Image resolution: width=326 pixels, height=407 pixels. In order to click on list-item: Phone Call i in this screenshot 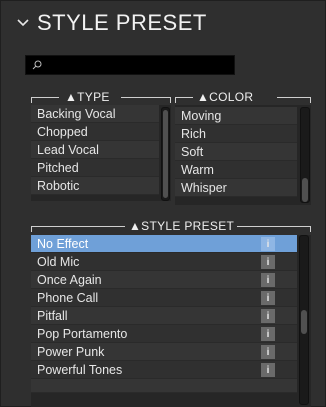, I will do `click(164, 298)`.